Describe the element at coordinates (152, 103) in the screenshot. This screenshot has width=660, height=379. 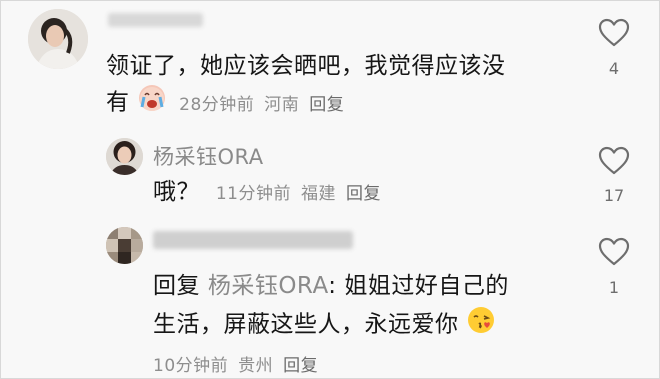
I see `crying-face-icon` at that location.